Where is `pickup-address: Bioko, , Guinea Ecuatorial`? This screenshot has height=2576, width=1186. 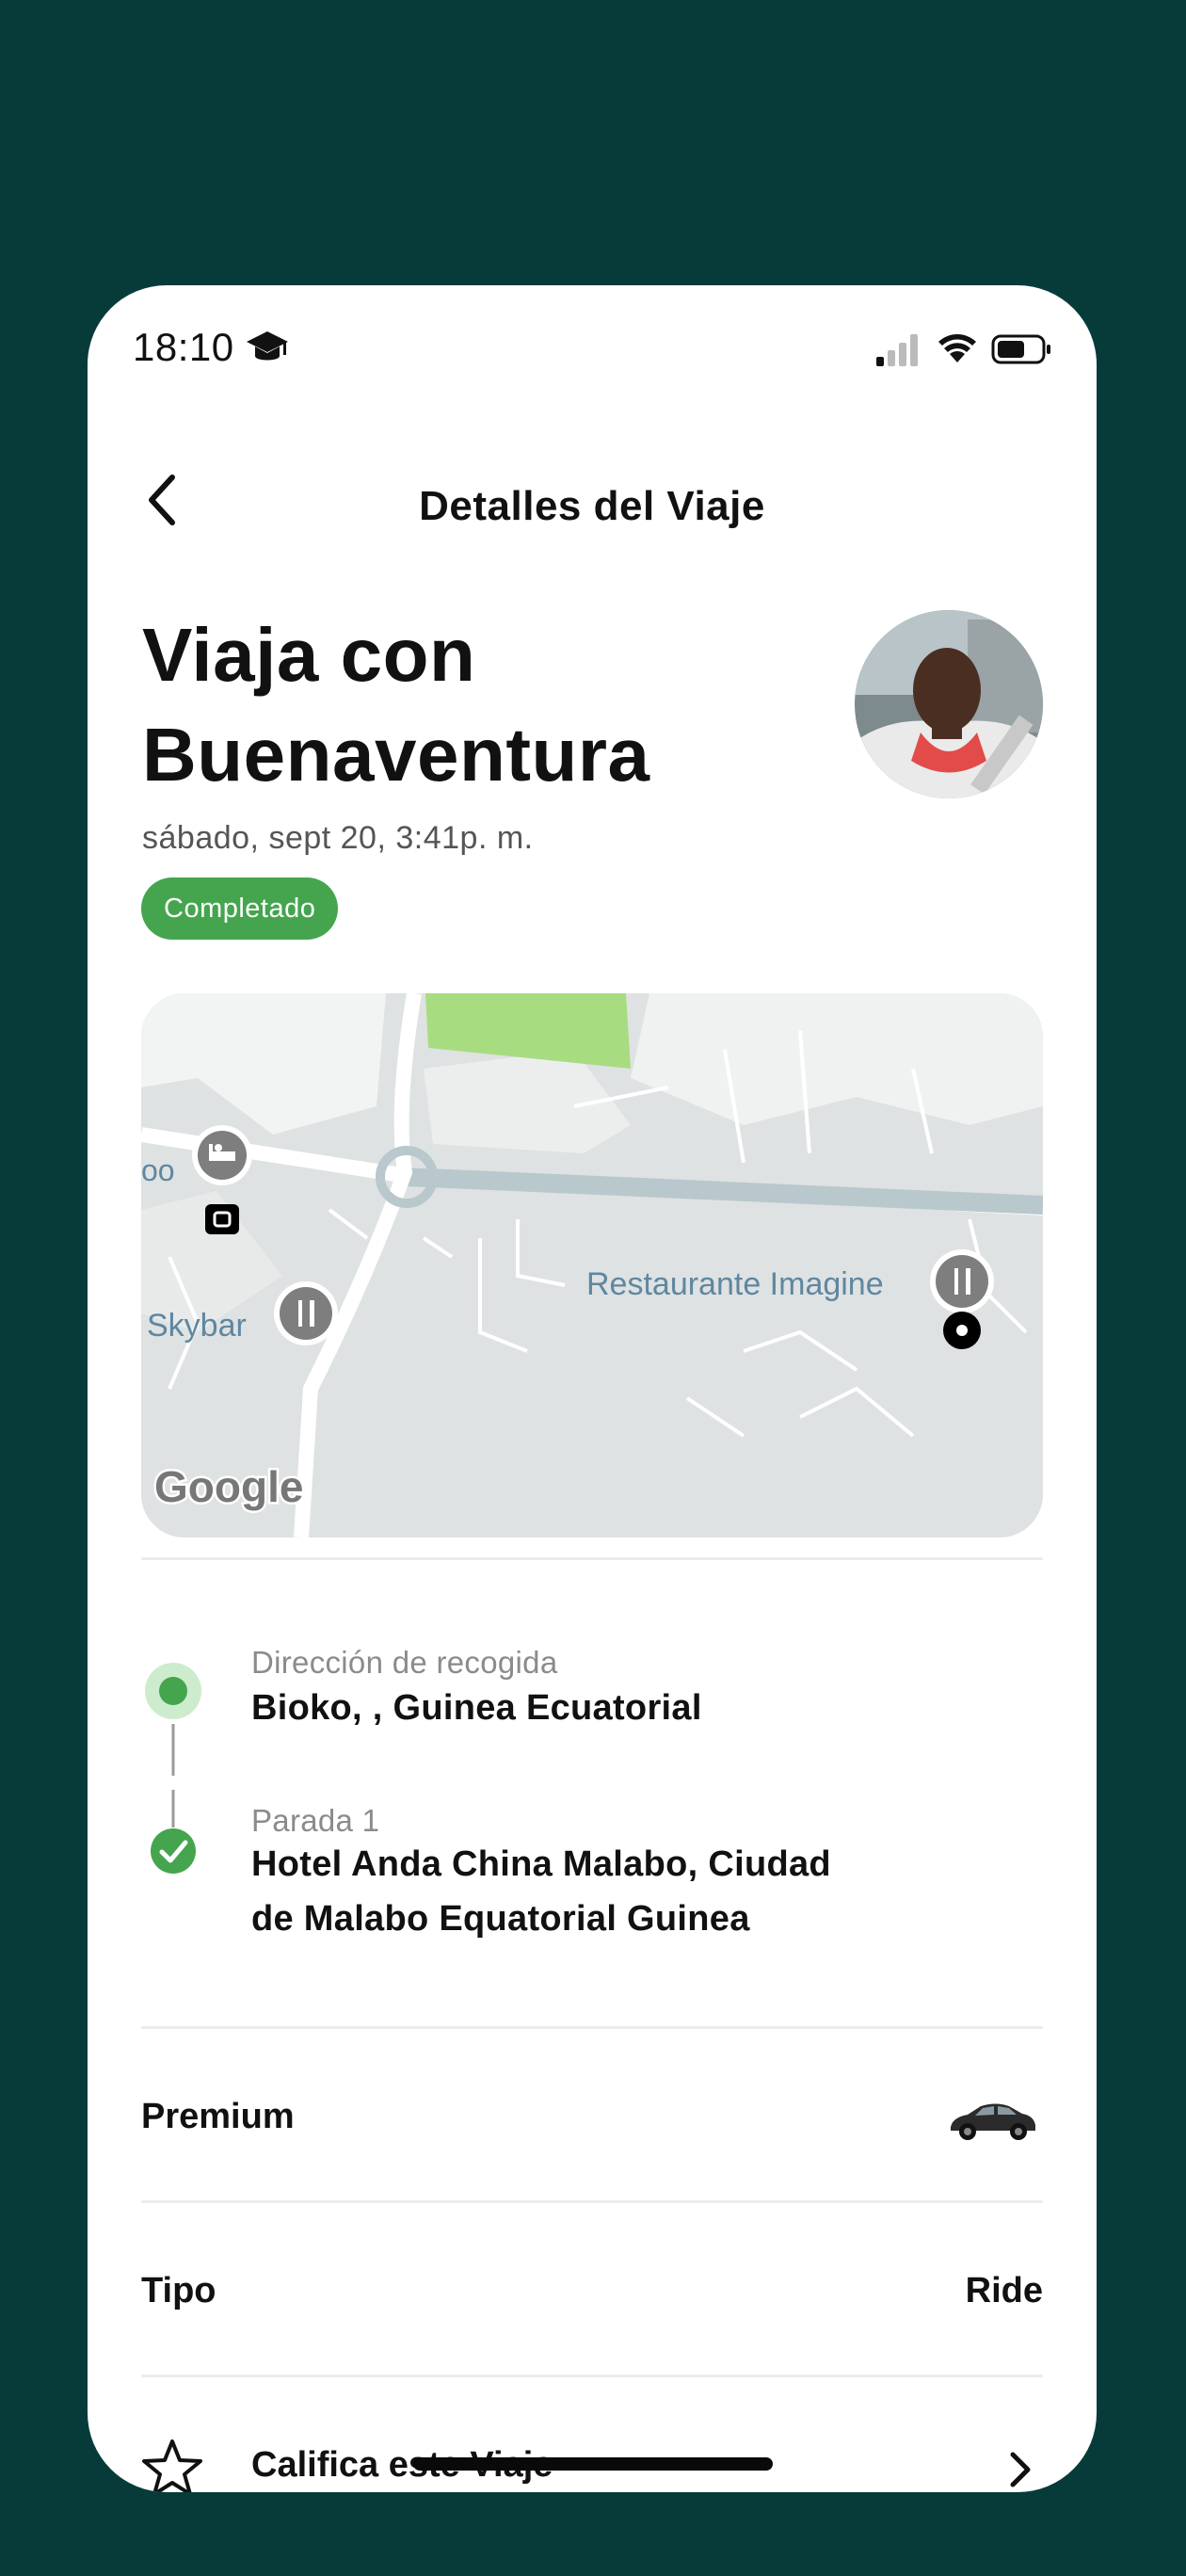
pickup-address: Bioko, , Guinea Ecuatorial is located at coordinates (476, 1708).